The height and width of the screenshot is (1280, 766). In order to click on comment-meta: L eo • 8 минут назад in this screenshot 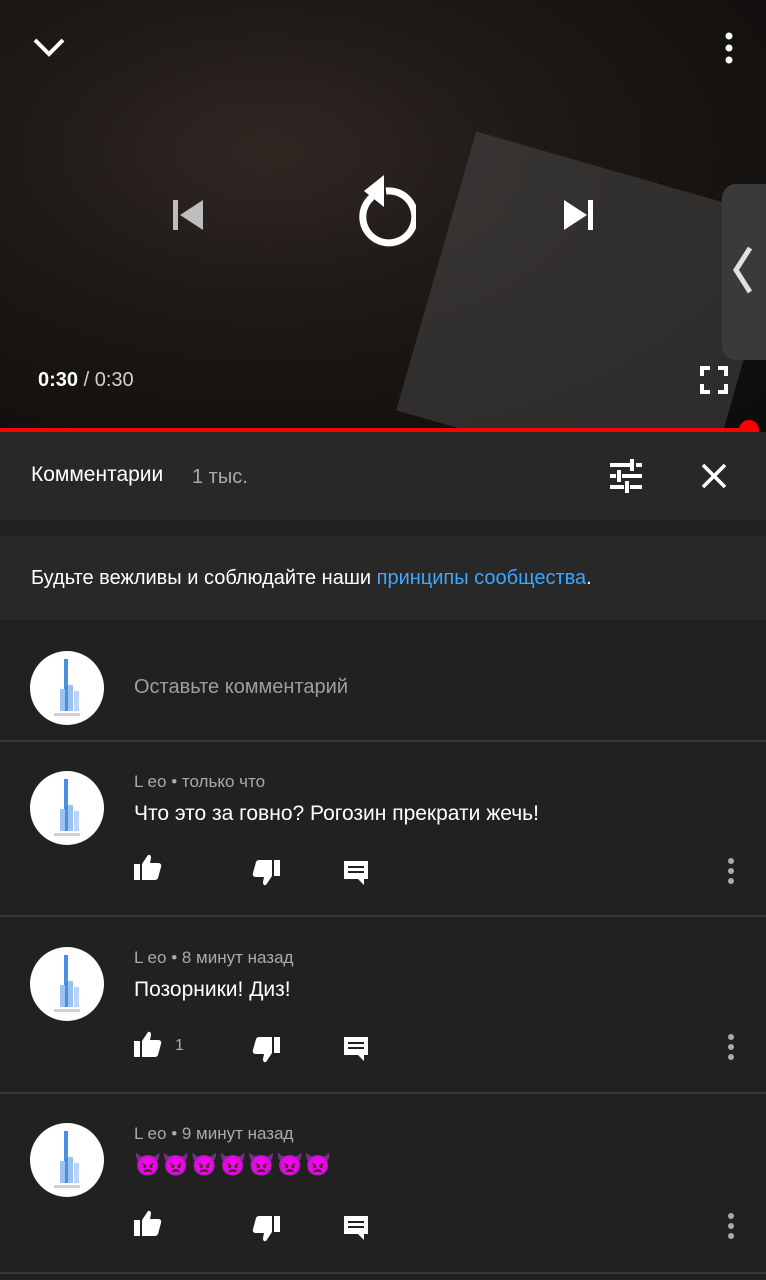, I will do `click(213, 958)`.